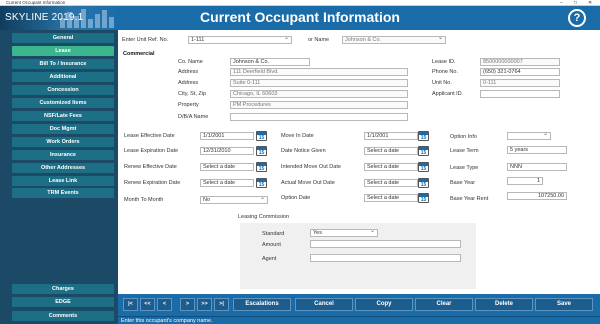 This screenshot has height=324, width=600. Describe the element at coordinates (227, 136) in the screenshot. I see `lease-effective-field: 1/1/2001` at that location.